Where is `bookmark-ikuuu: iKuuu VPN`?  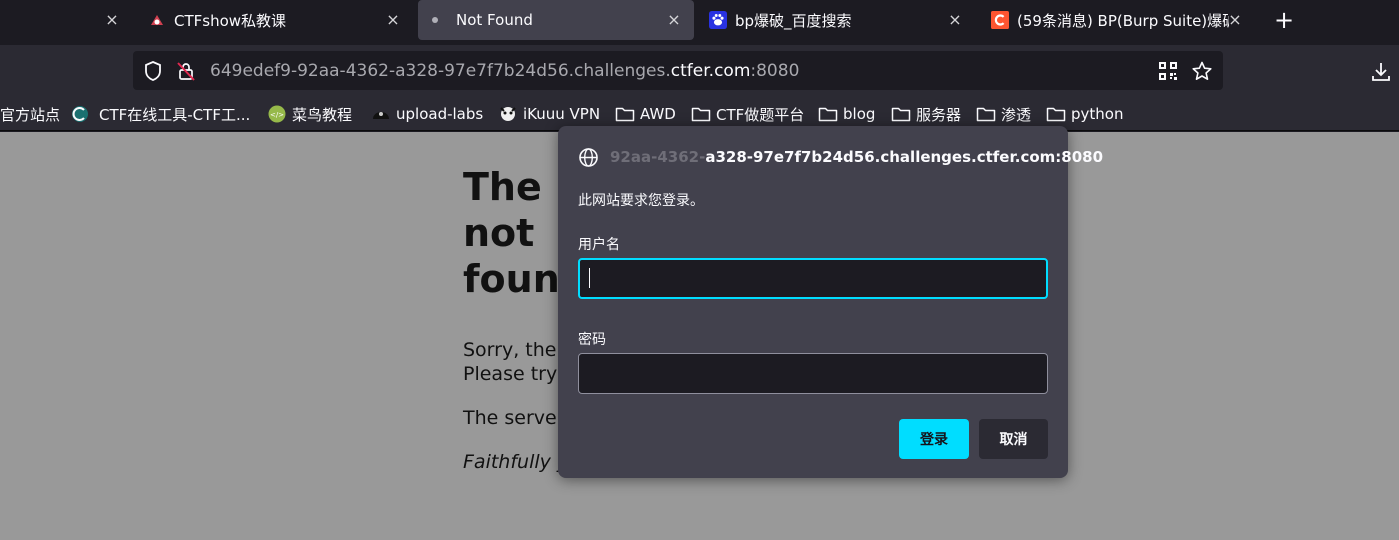
bookmark-ikuuu: iKuuu VPN is located at coordinates (549, 114).